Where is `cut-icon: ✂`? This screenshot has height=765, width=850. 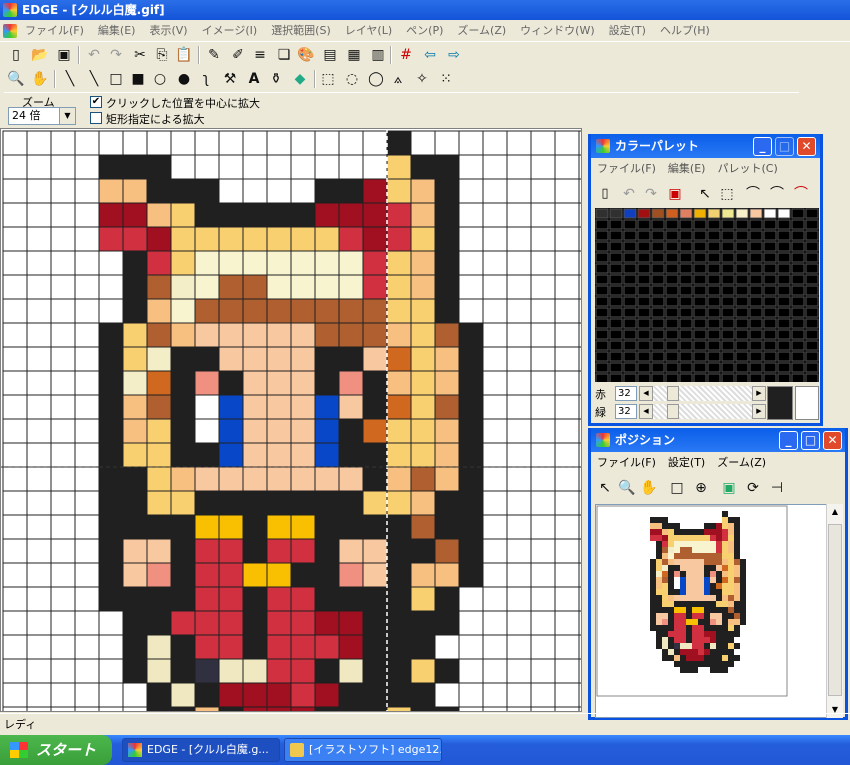 cut-icon: ✂ is located at coordinates (140, 55).